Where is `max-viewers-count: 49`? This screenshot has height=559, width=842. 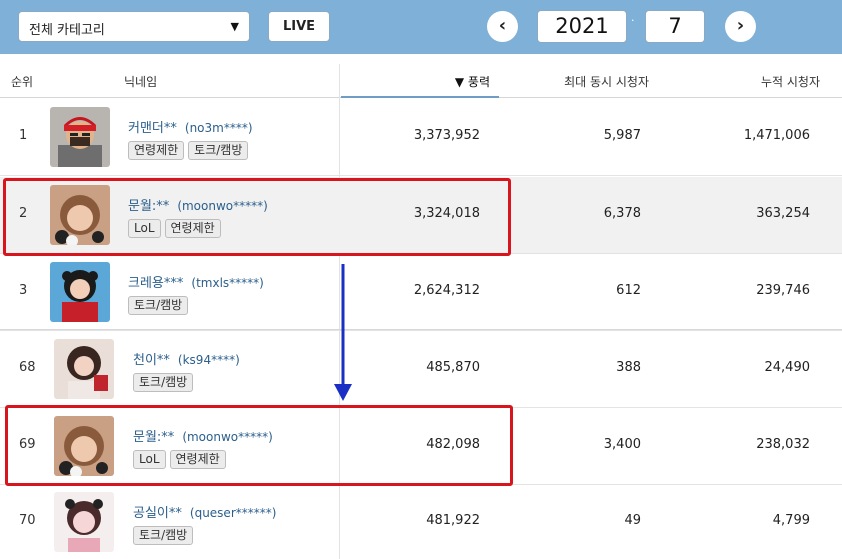 max-viewers-count: 49 is located at coordinates (632, 520).